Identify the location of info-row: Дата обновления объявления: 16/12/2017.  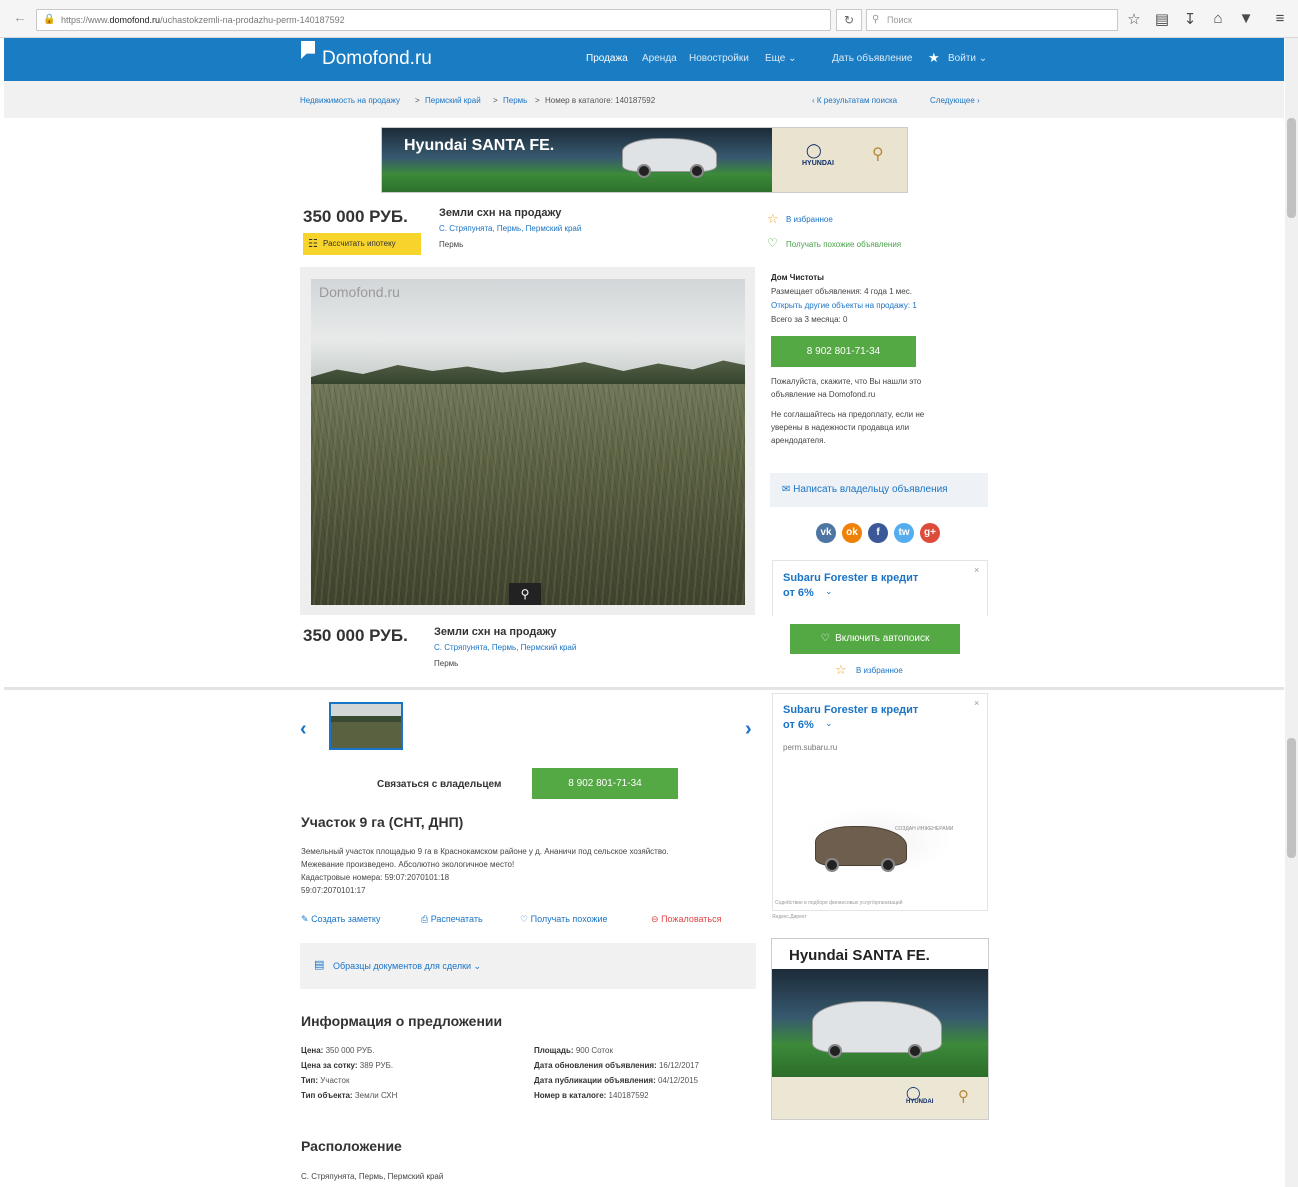
(616, 1065).